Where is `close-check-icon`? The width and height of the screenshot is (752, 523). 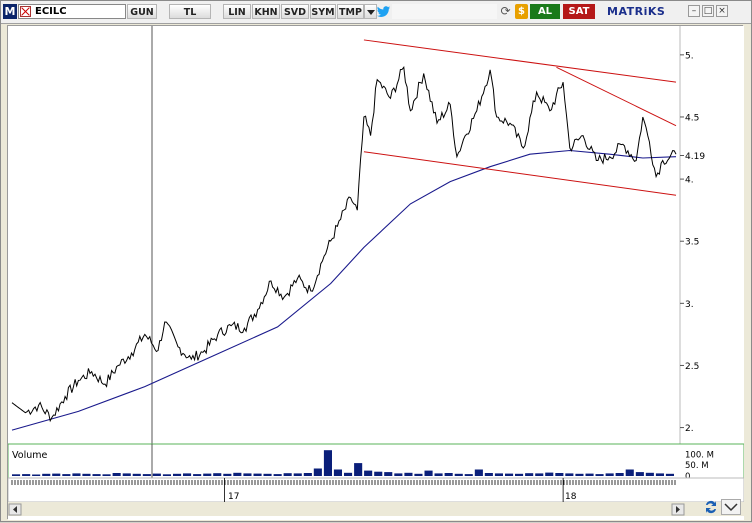 close-check-icon is located at coordinates (25, 11).